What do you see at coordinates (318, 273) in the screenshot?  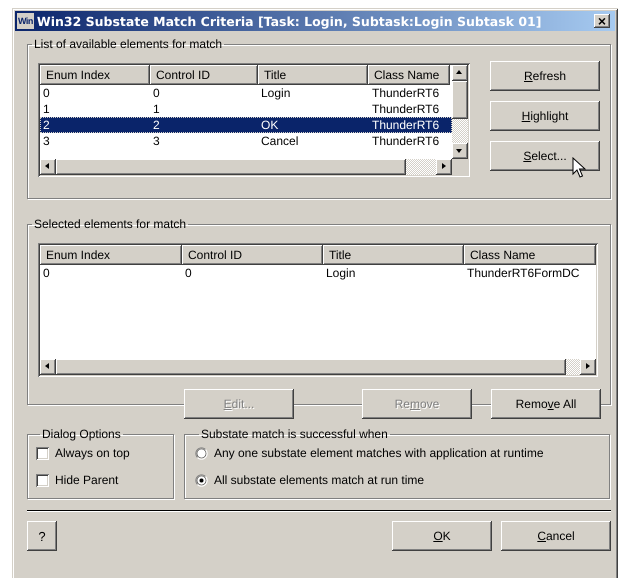 I see `list-row: 0 0 Login ThunderRT6FormDC` at bounding box center [318, 273].